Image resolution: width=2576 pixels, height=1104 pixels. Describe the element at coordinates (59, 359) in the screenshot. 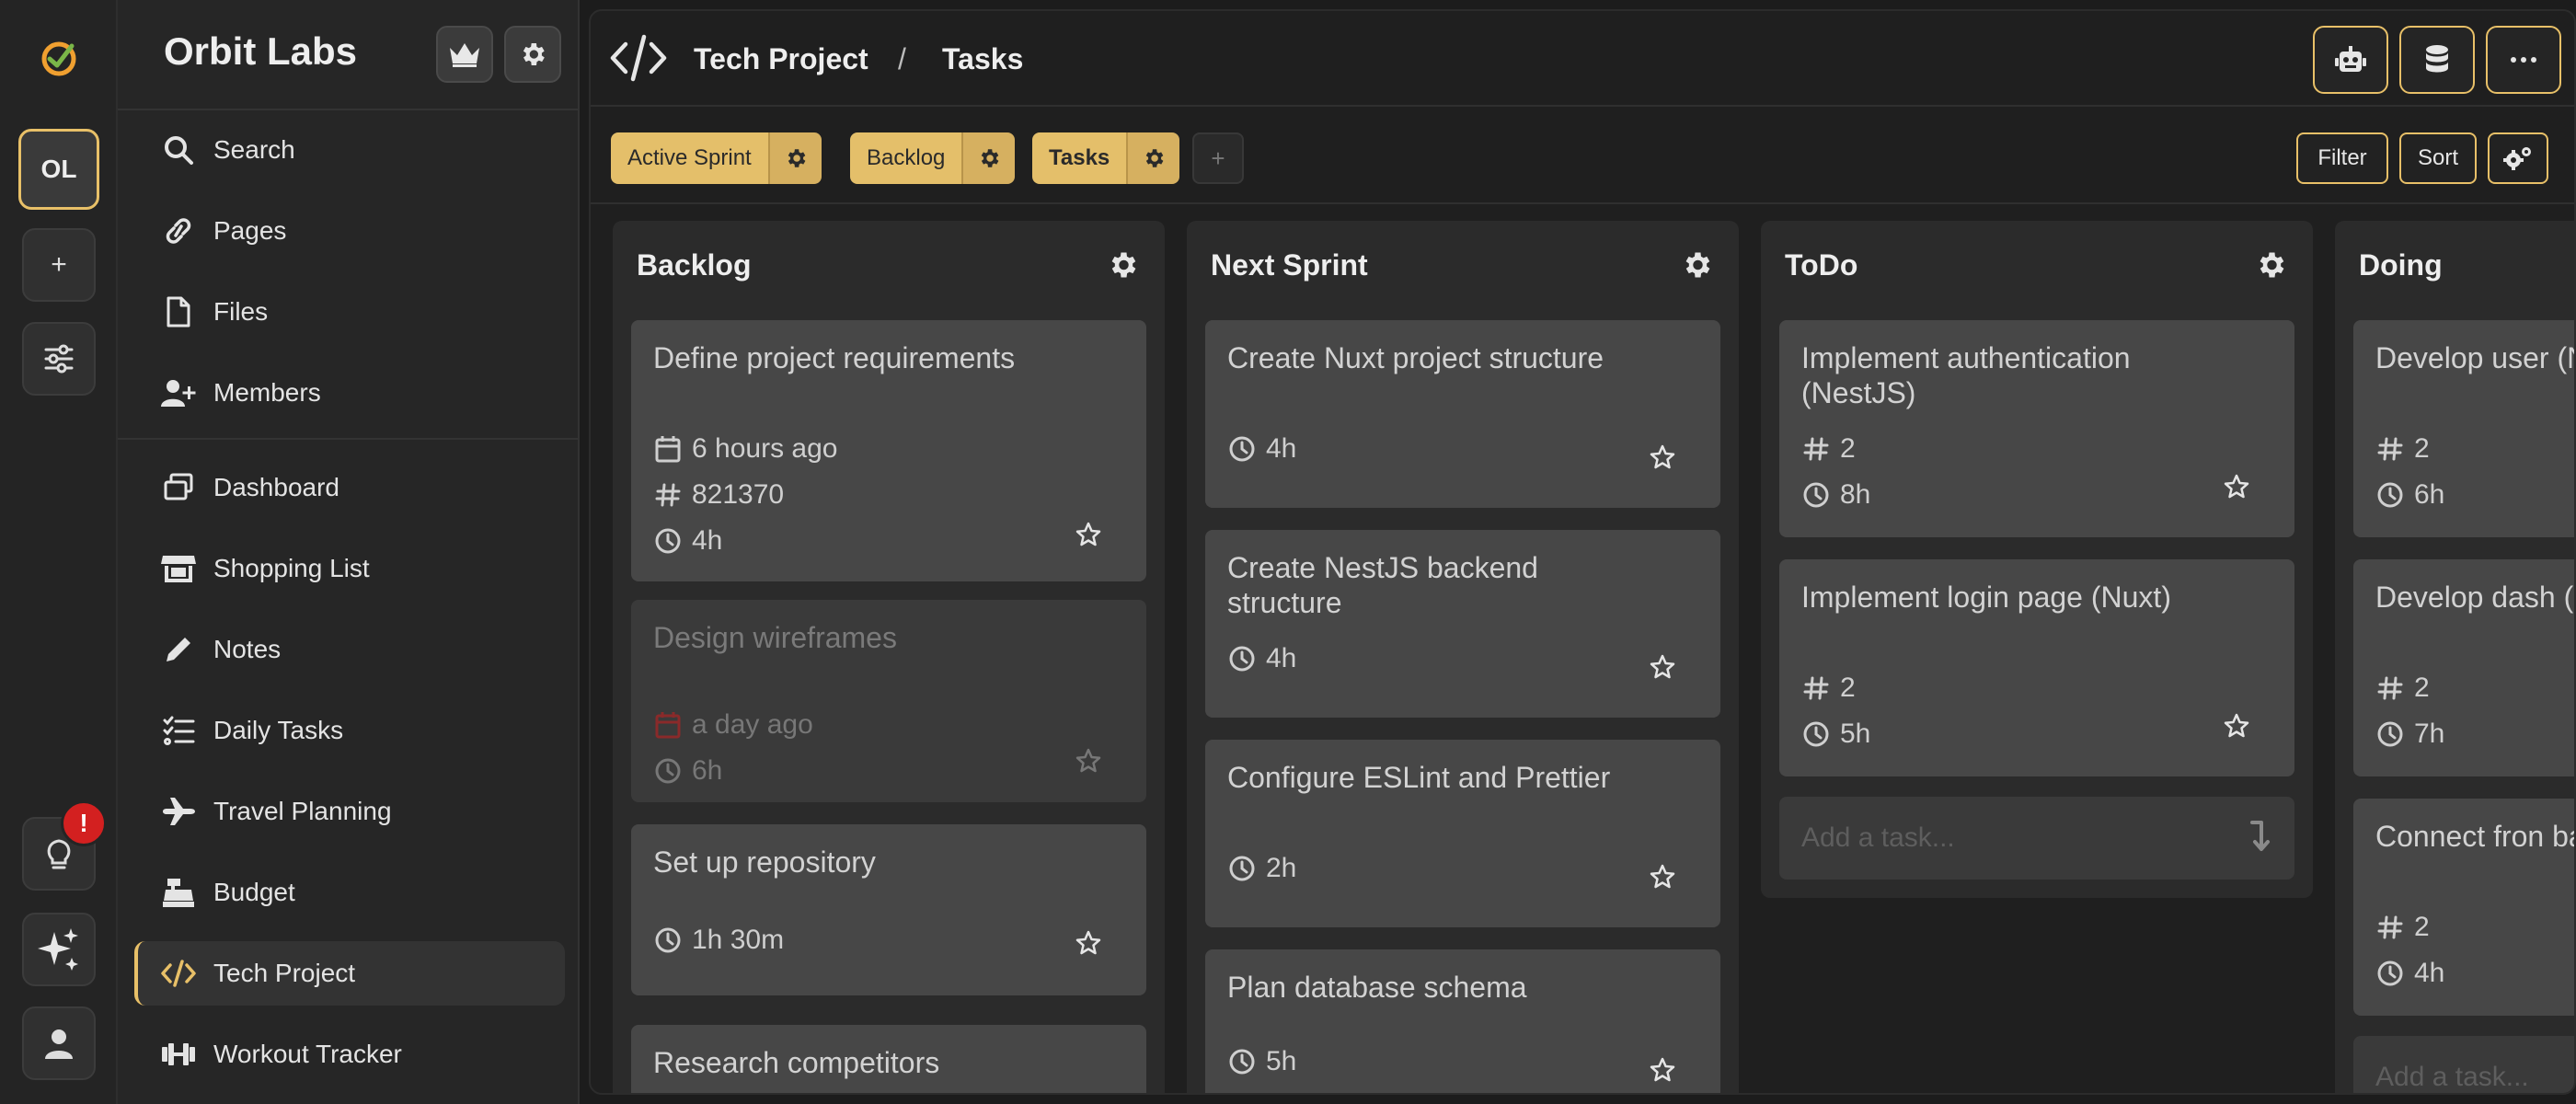

I see `settings-sliders-button` at that location.